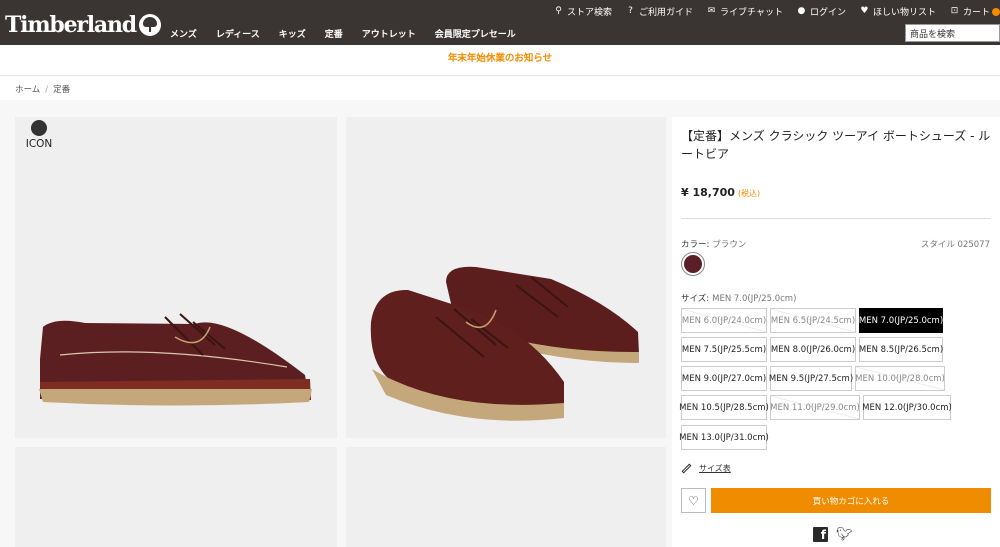  I want to click on twitter-icon: 🐦︎, so click(844, 534).